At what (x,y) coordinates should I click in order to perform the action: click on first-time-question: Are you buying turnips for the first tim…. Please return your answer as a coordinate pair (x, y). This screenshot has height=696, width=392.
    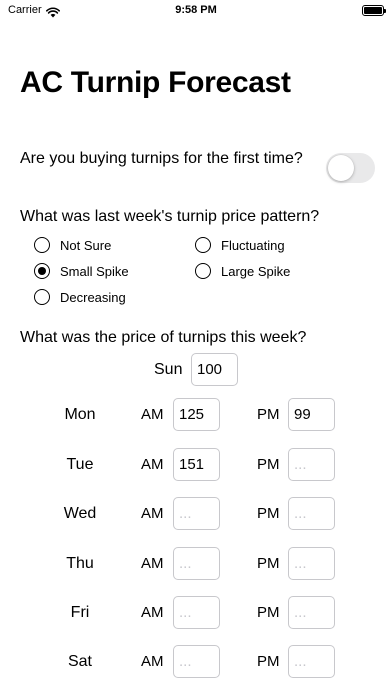
    Looking at the image, I should click on (161, 158).